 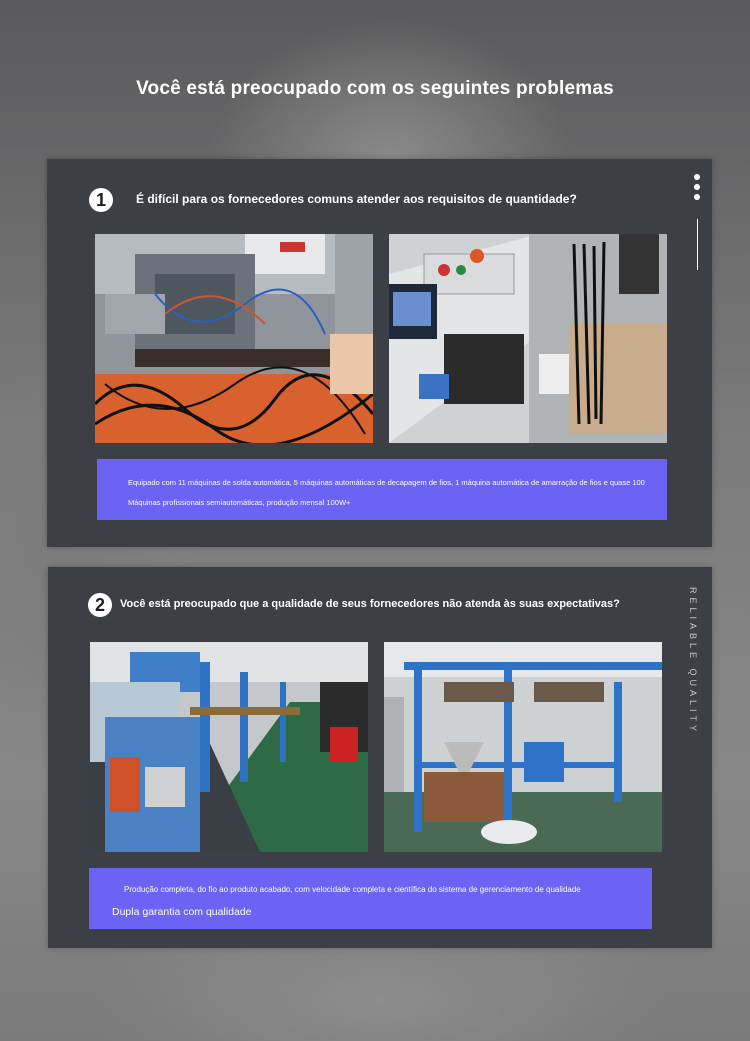 I want to click on step-number-2: 2, so click(x=100, y=605).